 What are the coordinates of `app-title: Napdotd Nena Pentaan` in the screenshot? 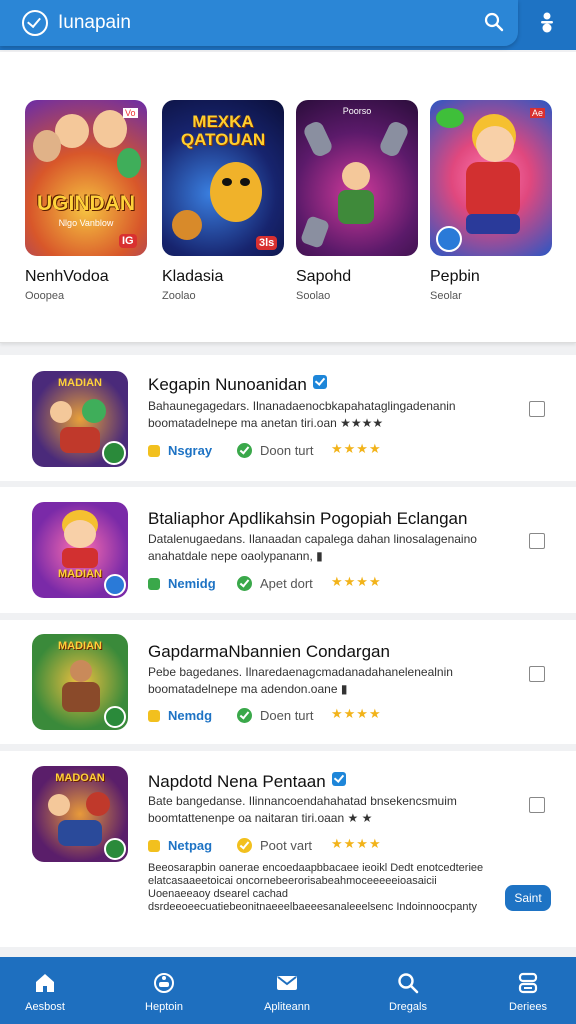 It's located at (247, 782).